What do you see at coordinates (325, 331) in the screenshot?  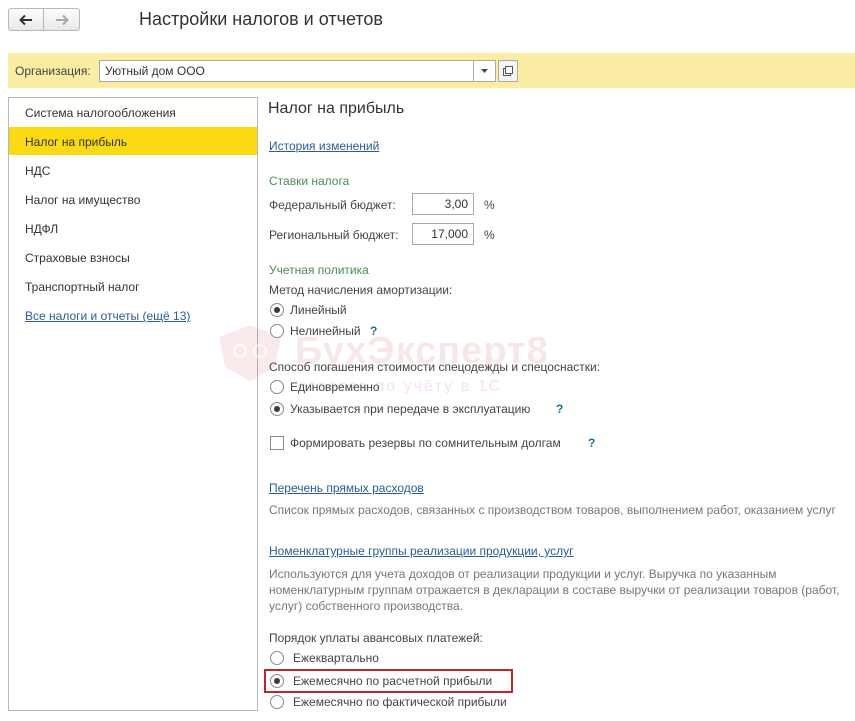 I see `amortization-nonlinear-label: Нелинейный` at bounding box center [325, 331].